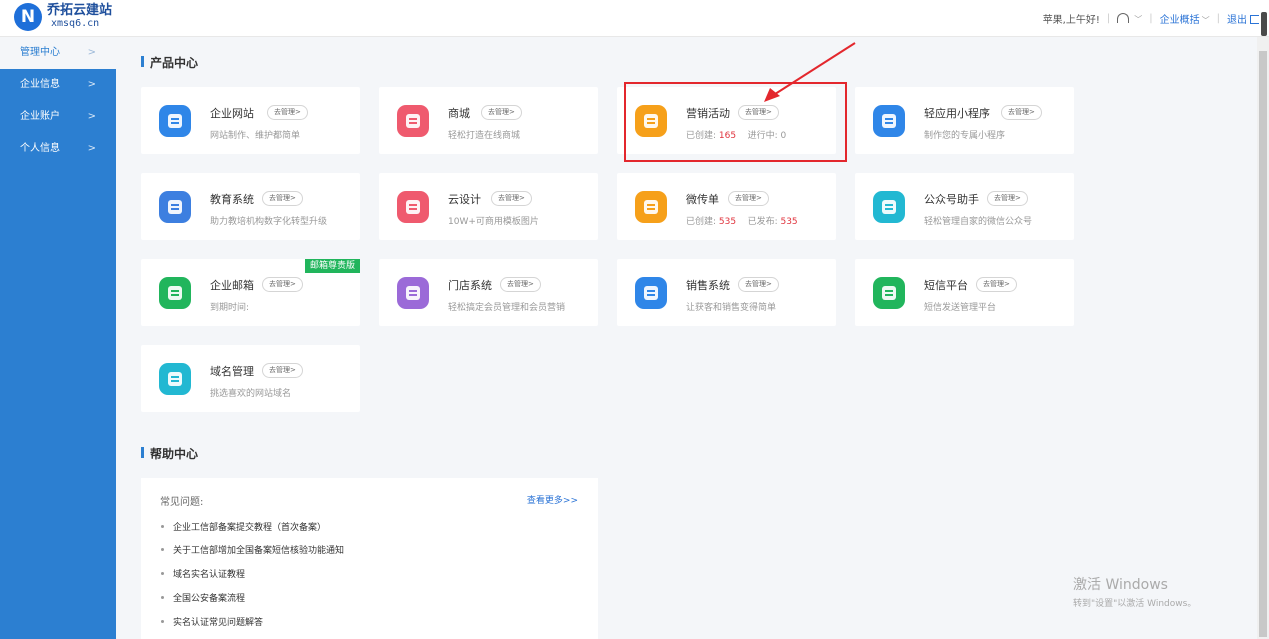 Image resolution: width=1269 pixels, height=639 pixels. Describe the element at coordinates (203, 597) in the screenshot. I see `faq-link: 全国公安备案流程` at that location.